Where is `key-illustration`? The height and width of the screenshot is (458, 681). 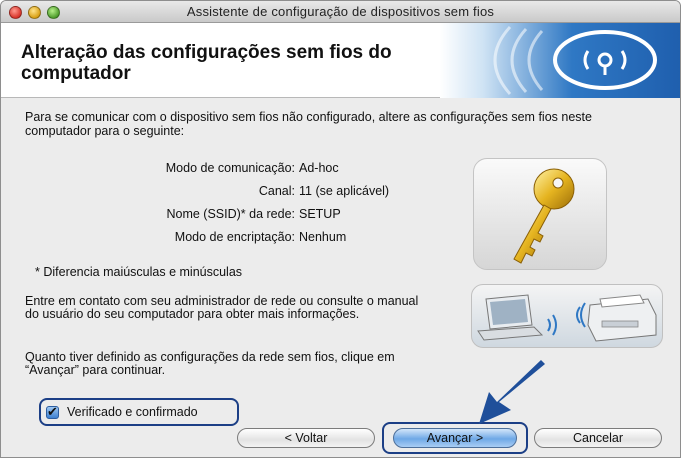 key-illustration is located at coordinates (540, 214).